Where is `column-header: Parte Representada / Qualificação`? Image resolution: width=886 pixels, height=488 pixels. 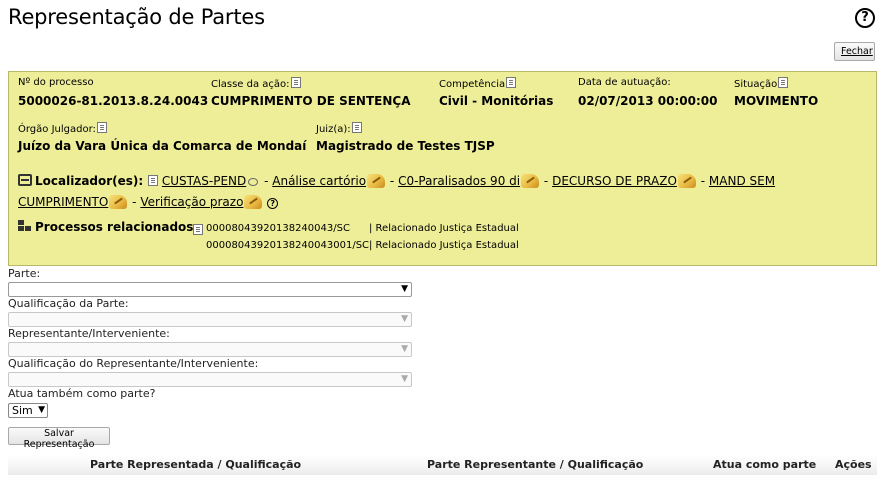 column-header: Parte Representada / Qualificação is located at coordinates (196, 464).